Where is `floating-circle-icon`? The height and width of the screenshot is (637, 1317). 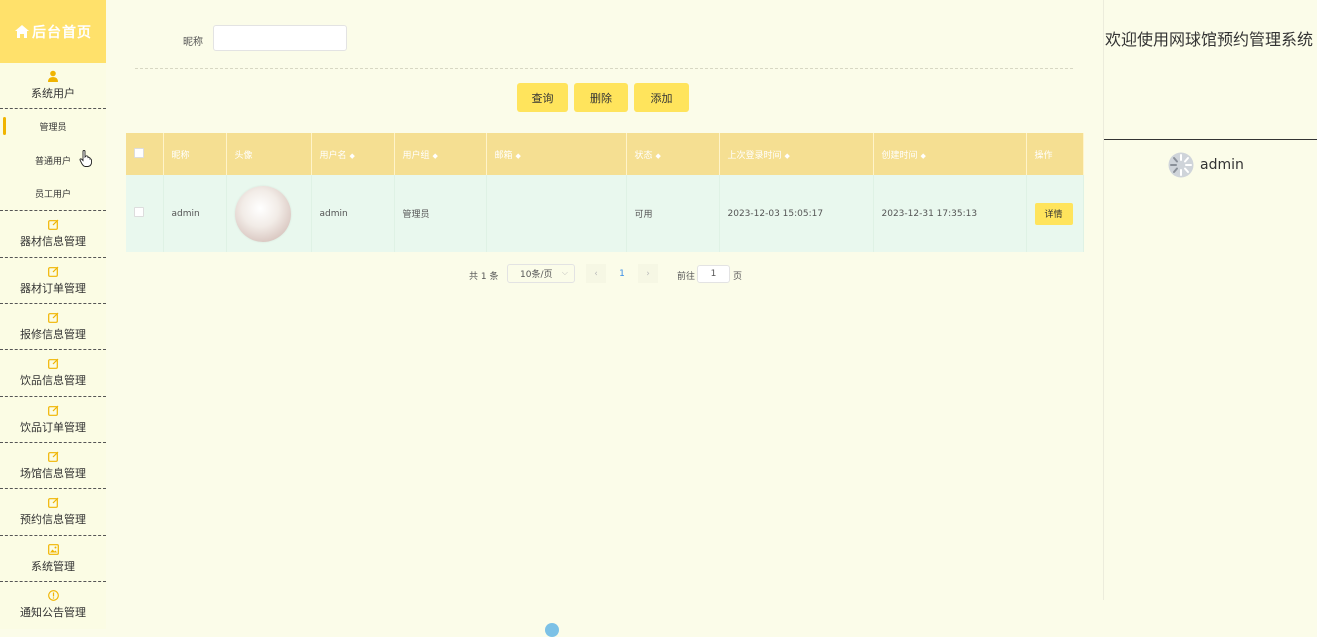
floating-circle-icon is located at coordinates (552, 630).